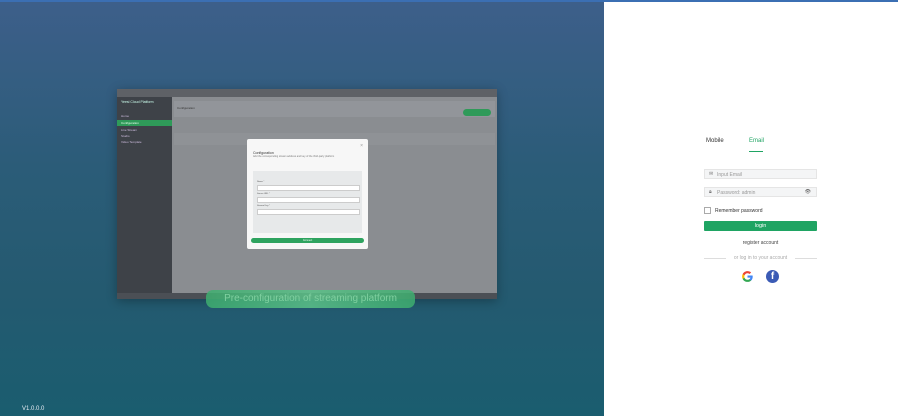  Describe the element at coordinates (129, 130) in the screenshot. I see `mock-menu-item: Live Stream` at that location.